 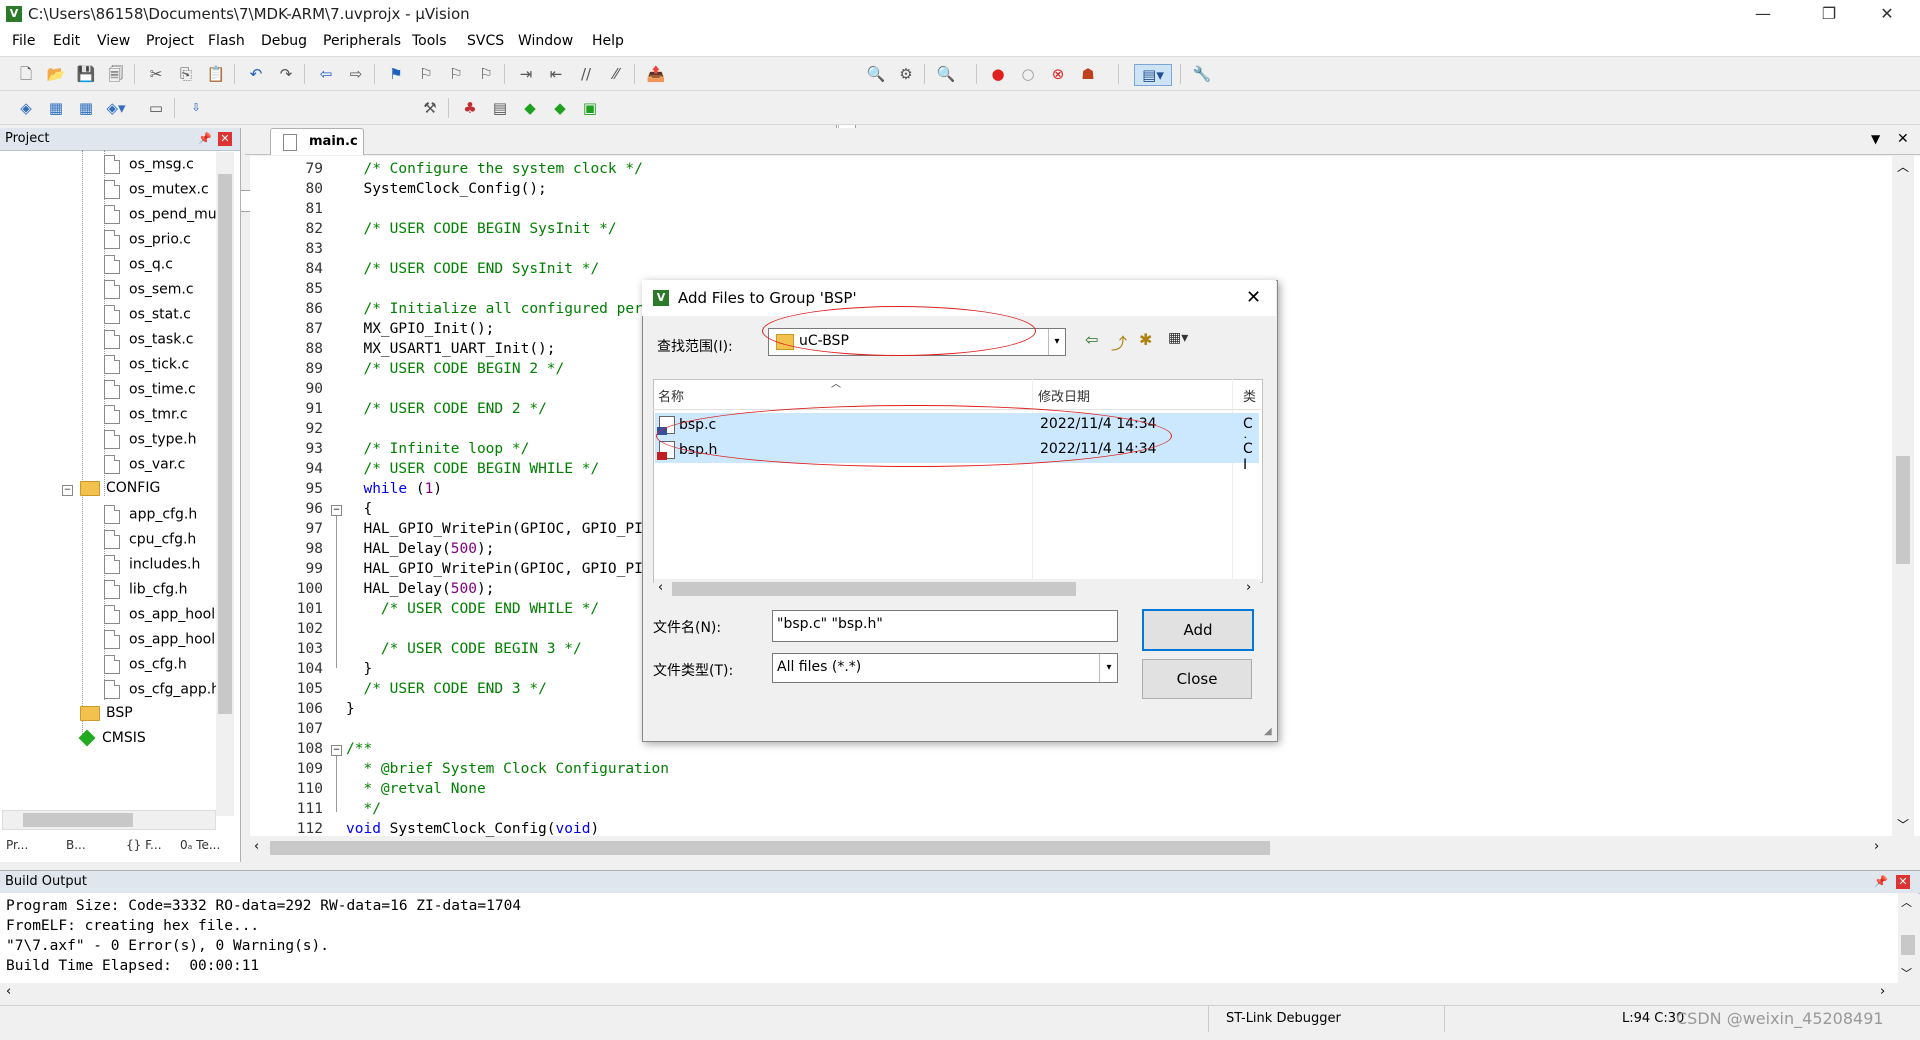 I want to click on menu-tools: Tools, so click(x=429, y=41).